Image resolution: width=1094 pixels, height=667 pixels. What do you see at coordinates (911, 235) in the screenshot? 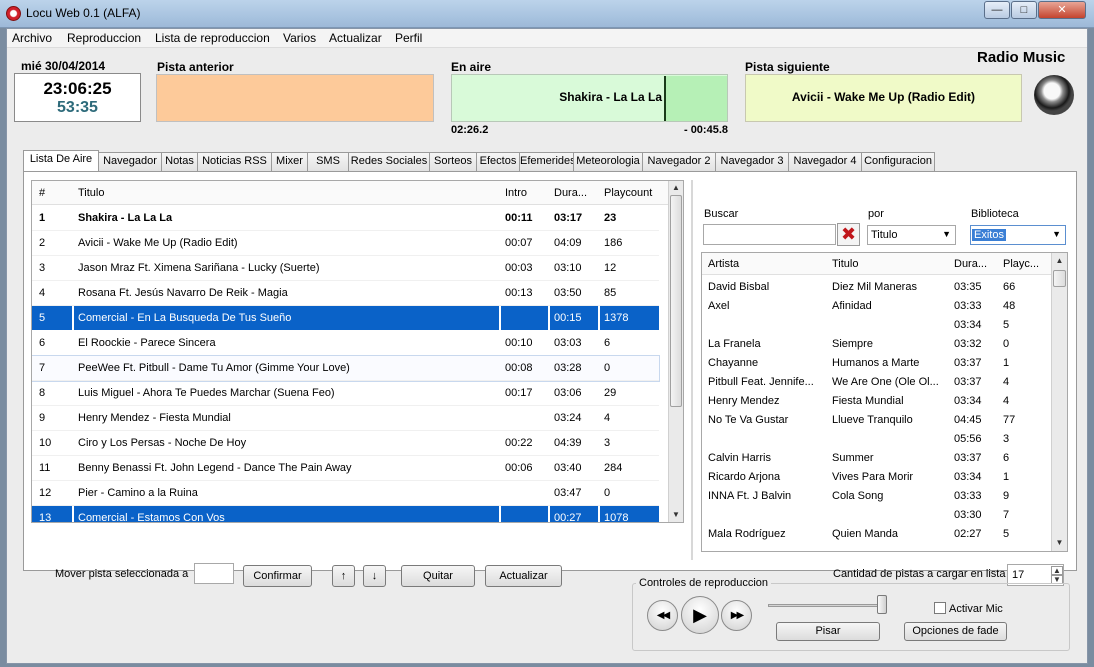
I see `search-by-select: Titulo ▼` at bounding box center [911, 235].